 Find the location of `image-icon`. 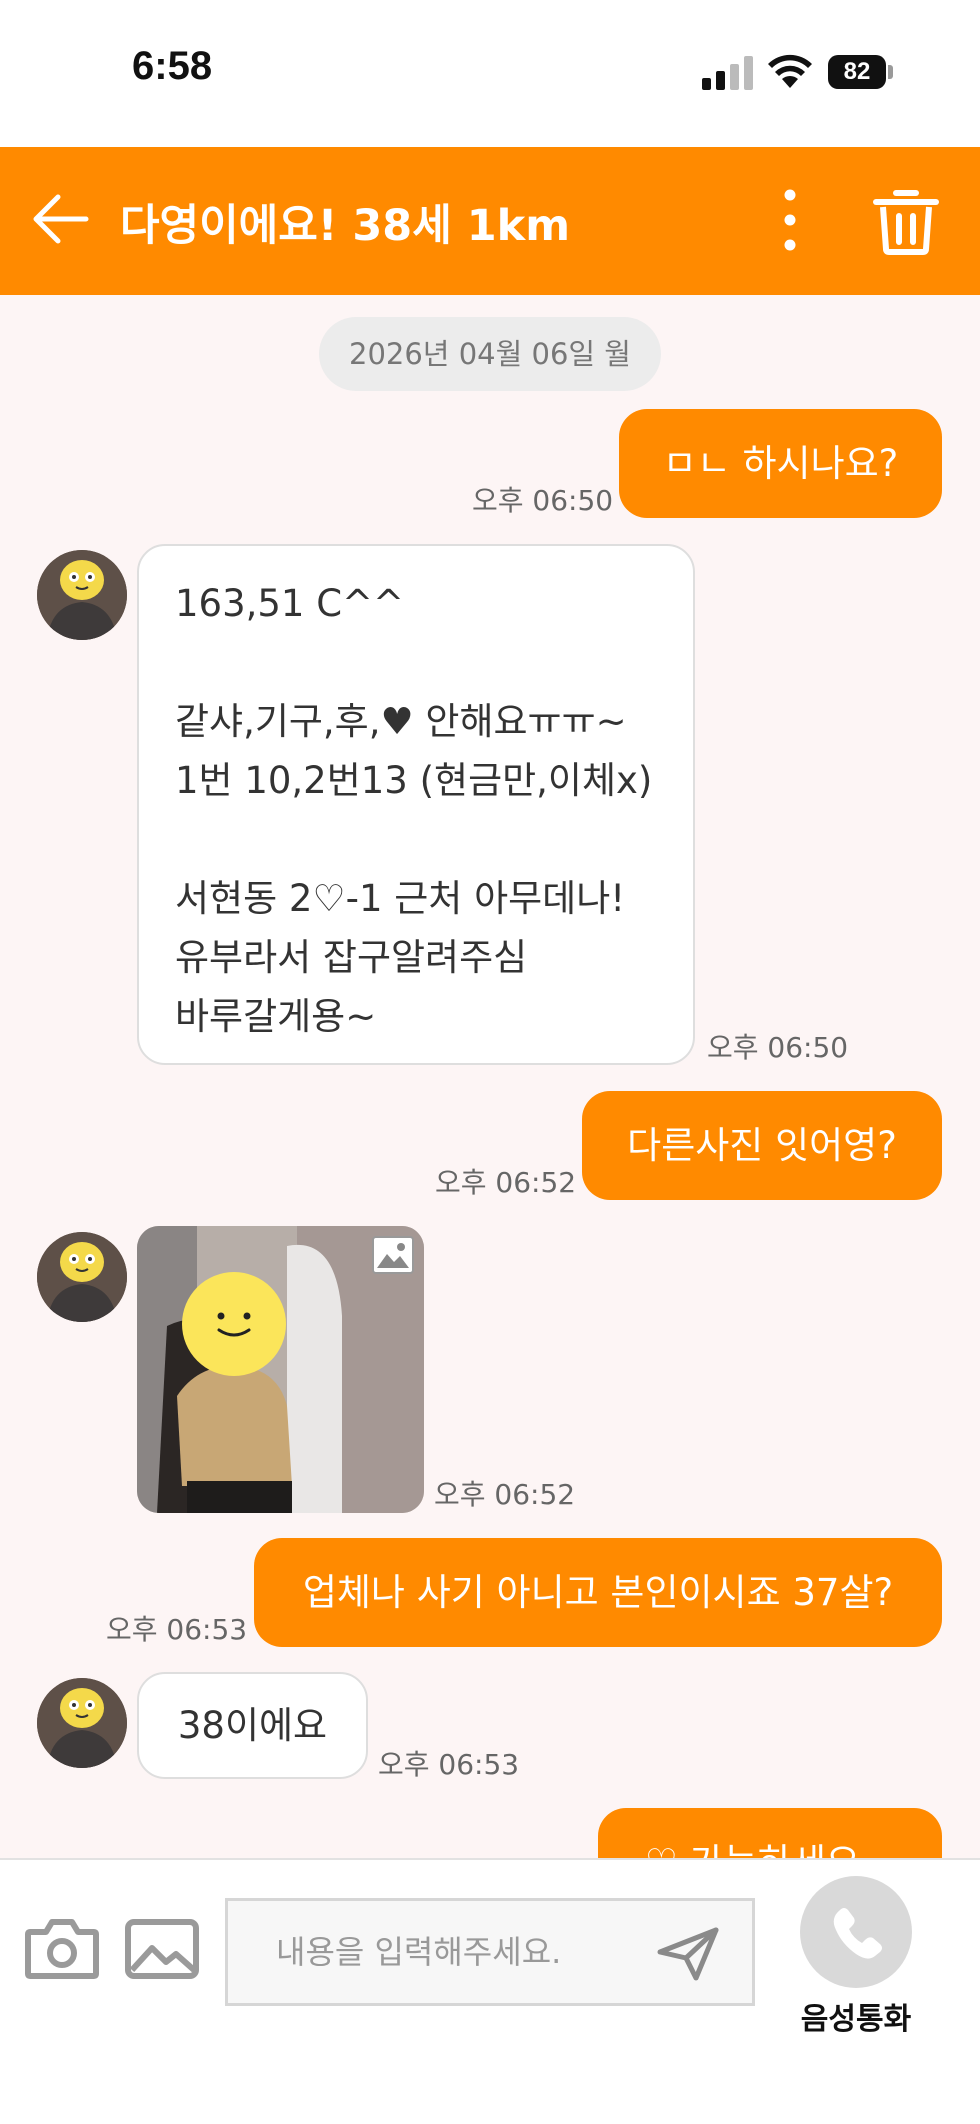

image-icon is located at coordinates (162, 1949).